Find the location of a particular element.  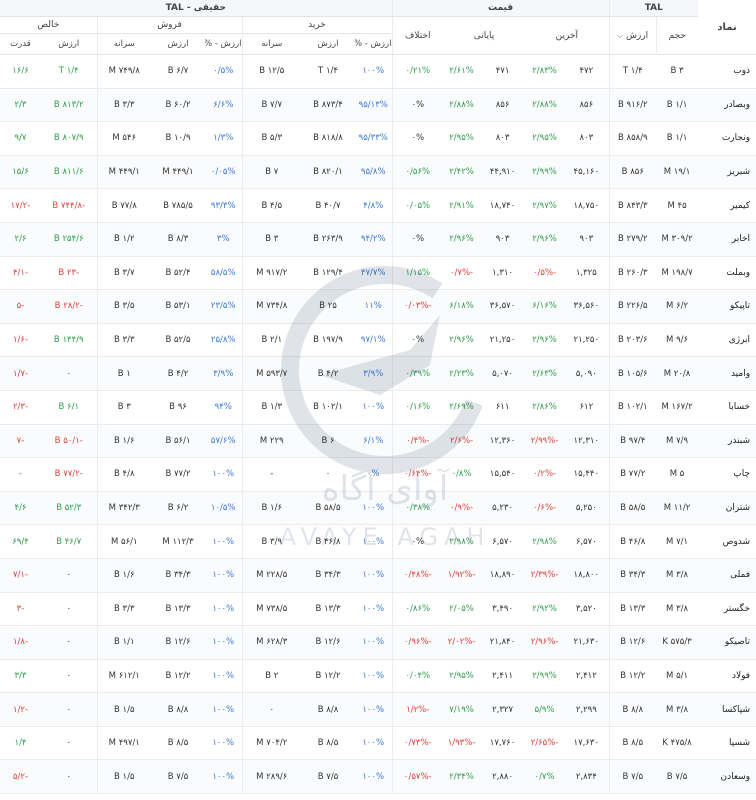

cell-close: ۸۰۳ is located at coordinates (503, 138).